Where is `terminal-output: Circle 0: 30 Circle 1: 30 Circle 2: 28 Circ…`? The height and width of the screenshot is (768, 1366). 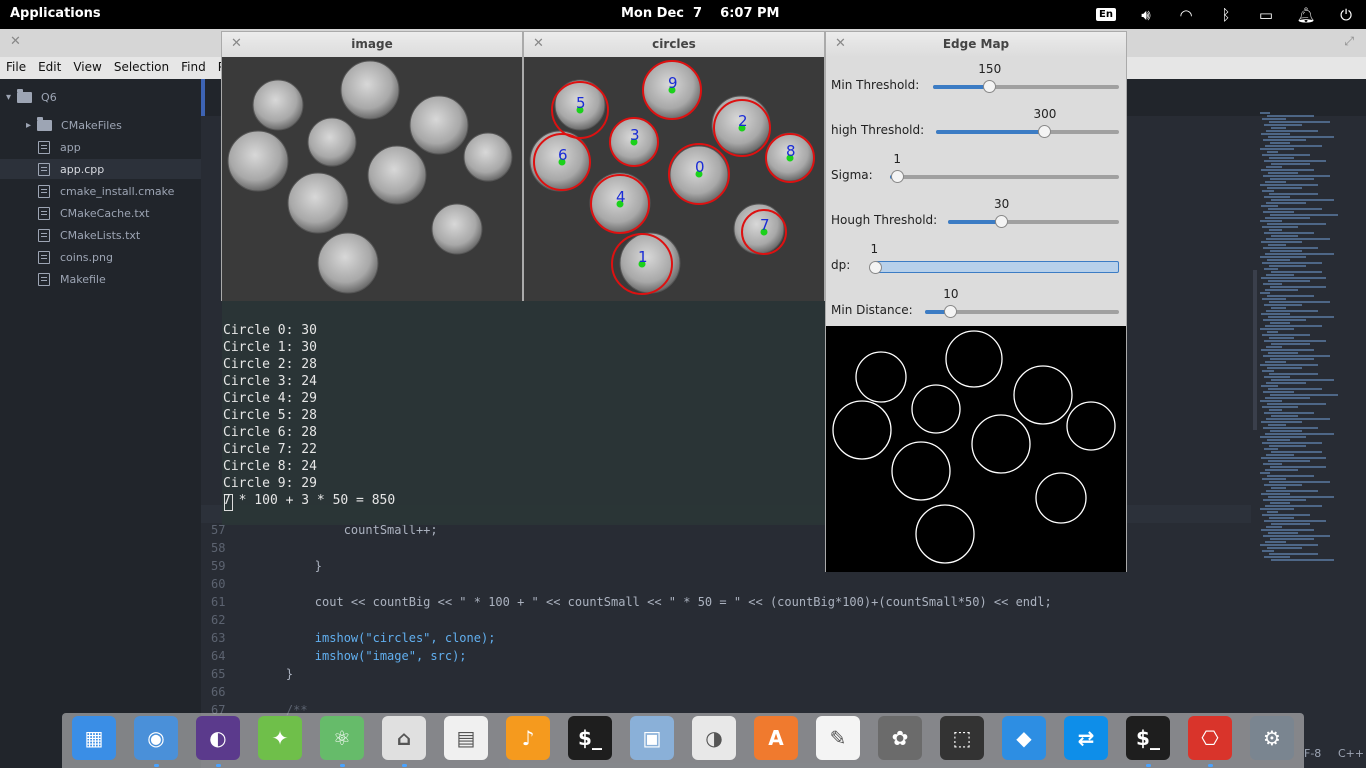 terminal-output: Circle 0: 30 Circle 1: 30 Circle 2: 28 Circ… is located at coordinates (523, 412).